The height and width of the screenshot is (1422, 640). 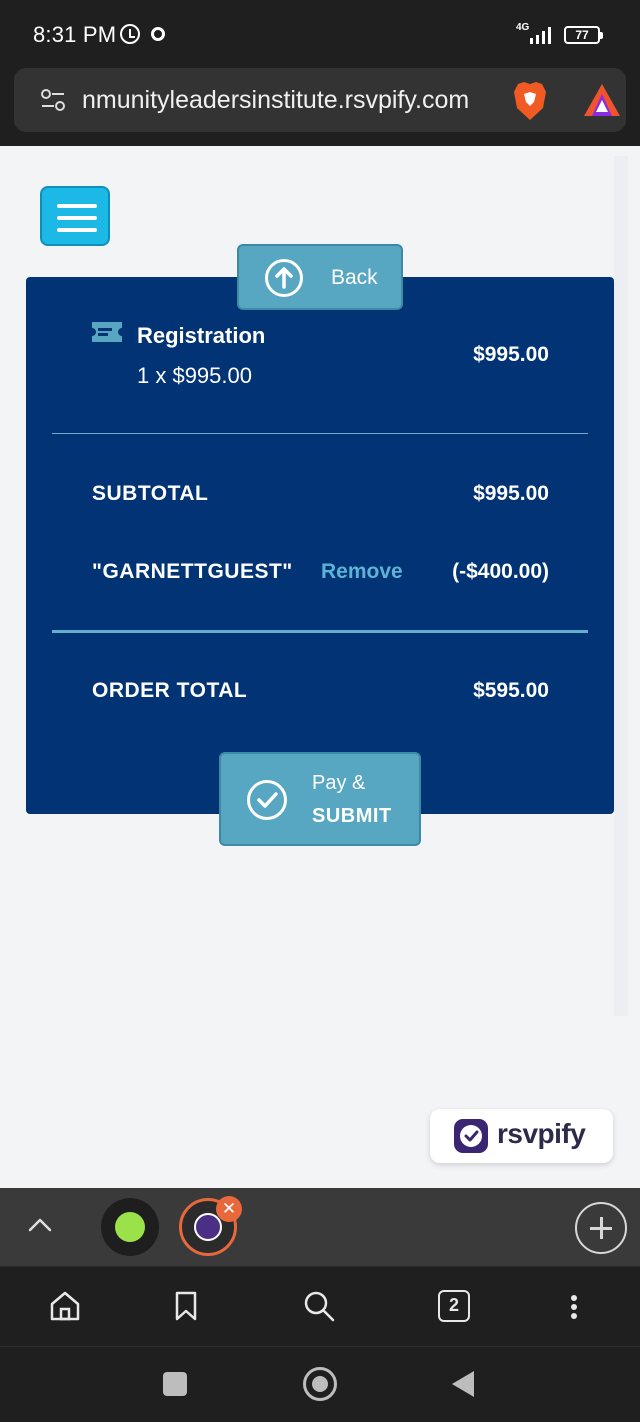 I want to click on site-favicon-icon, so click(x=130, y=1227).